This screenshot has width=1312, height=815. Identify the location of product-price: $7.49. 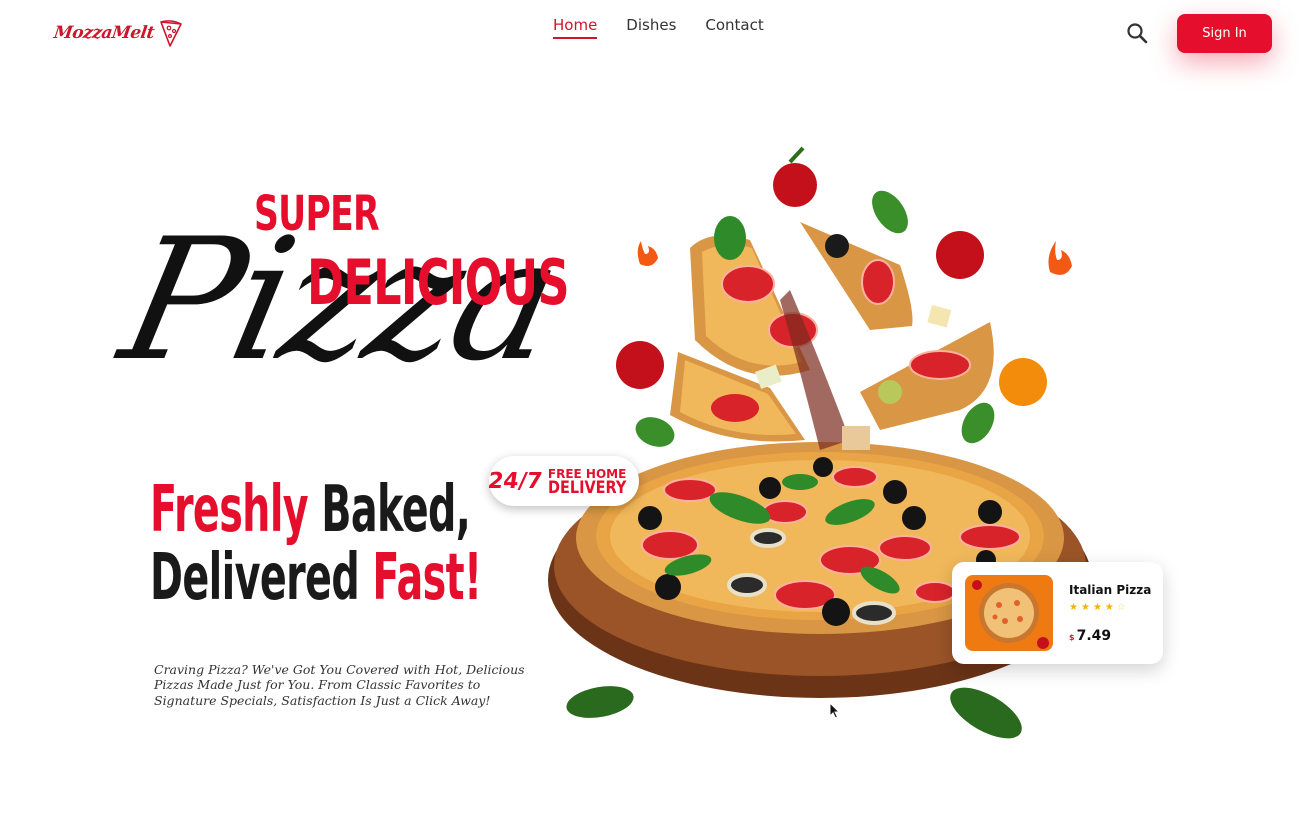
(1090, 636).